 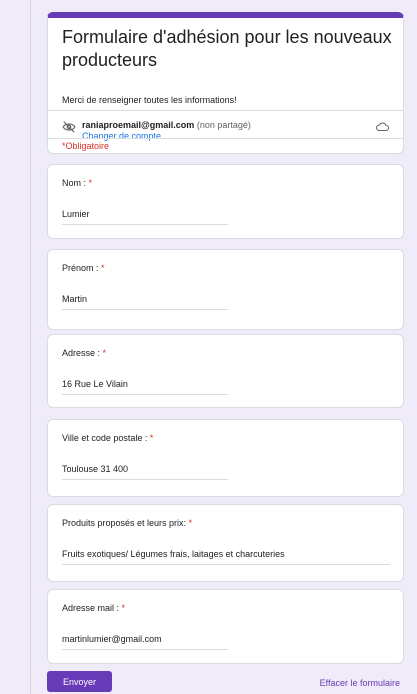 What do you see at coordinates (145, 472) in the screenshot?
I see `ville-input: Toulouse 31 400` at bounding box center [145, 472].